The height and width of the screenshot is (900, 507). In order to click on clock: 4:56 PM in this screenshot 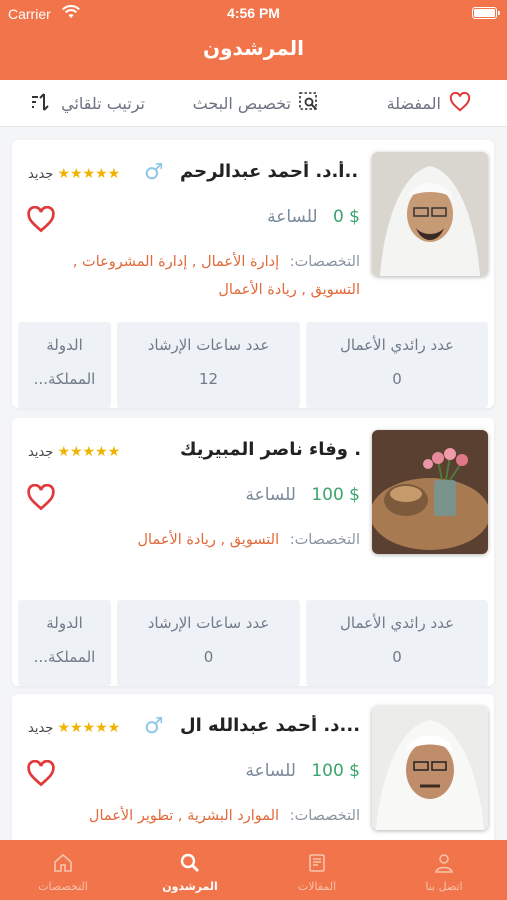, I will do `click(253, 13)`.